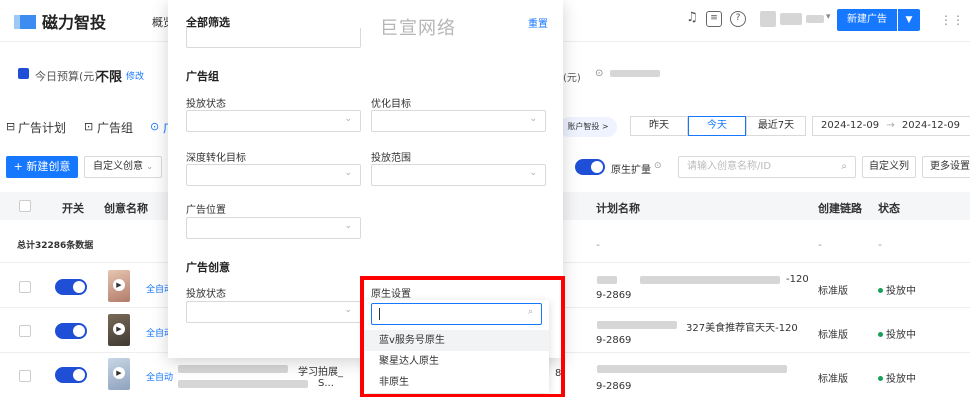  I want to click on custom-creative-label: 自定义创意, so click(118, 166).